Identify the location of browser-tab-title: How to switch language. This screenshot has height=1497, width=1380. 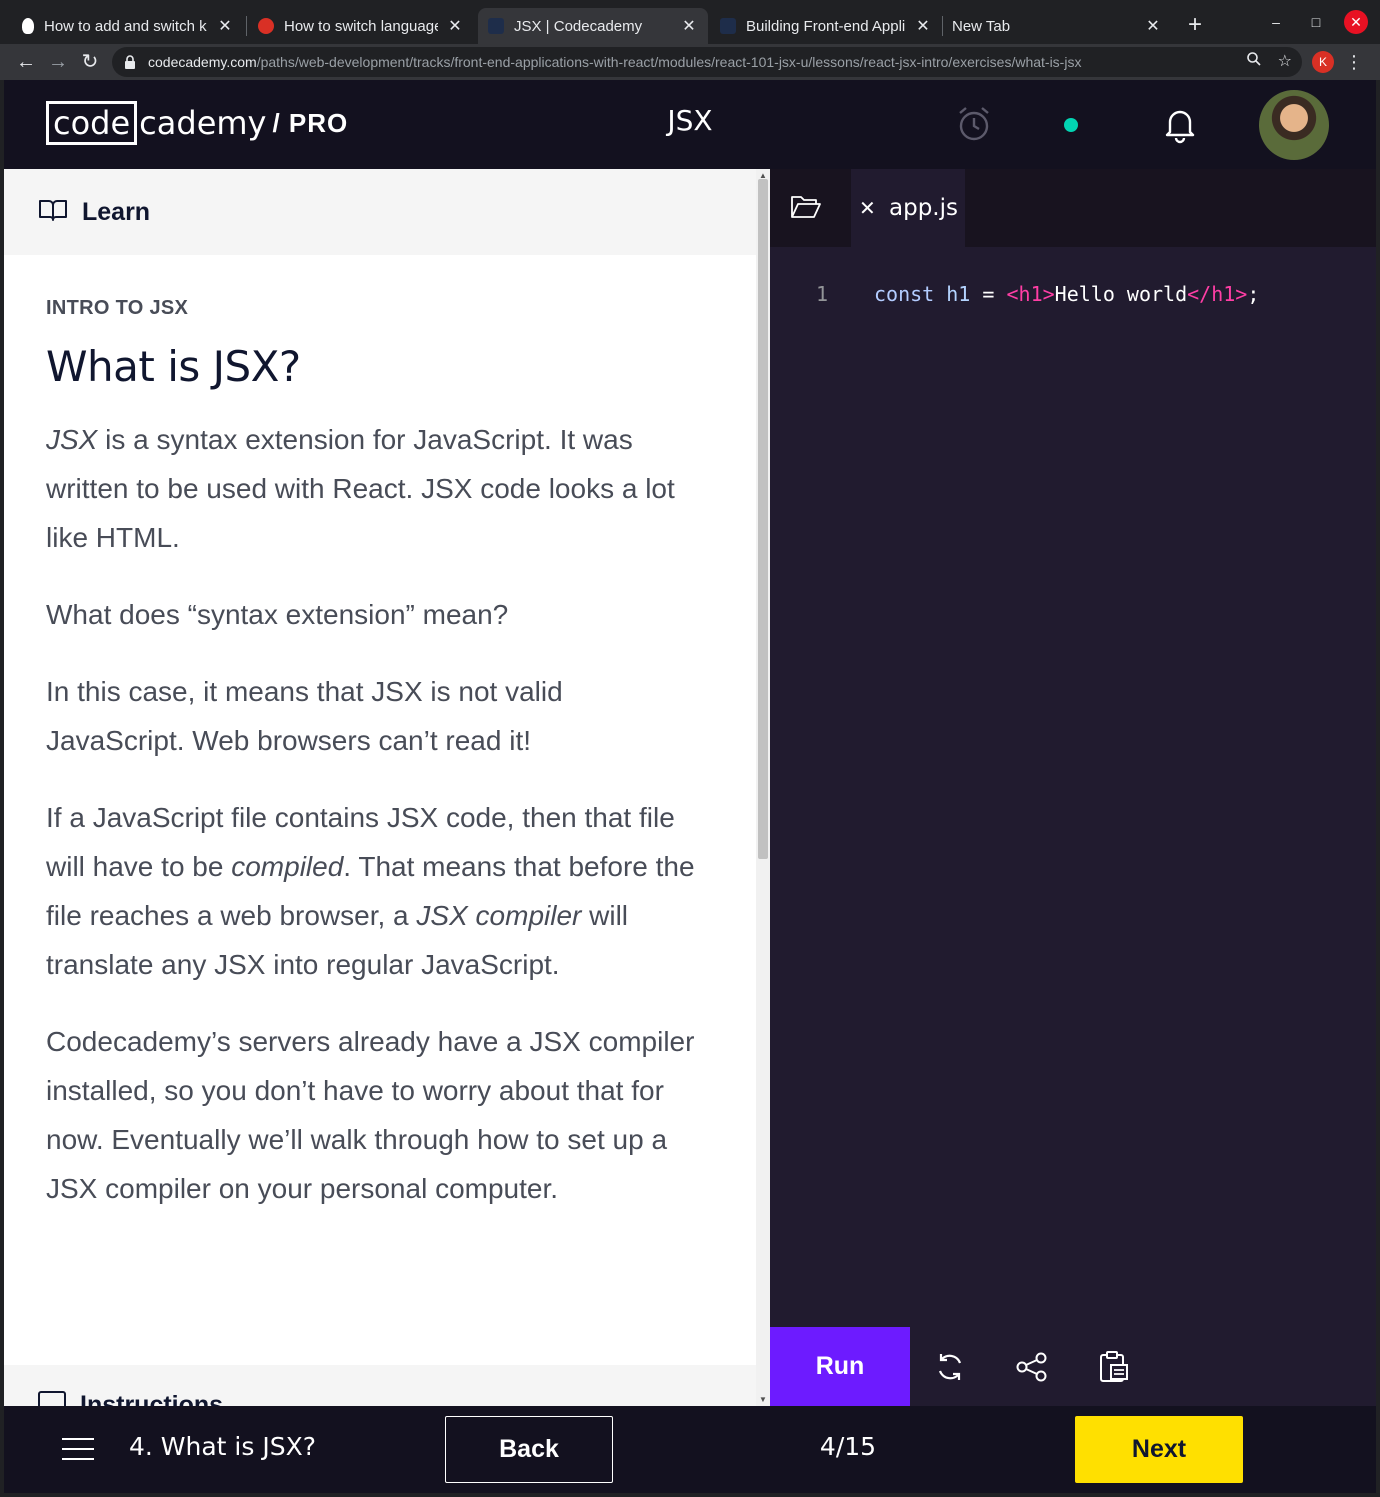
(361, 26).